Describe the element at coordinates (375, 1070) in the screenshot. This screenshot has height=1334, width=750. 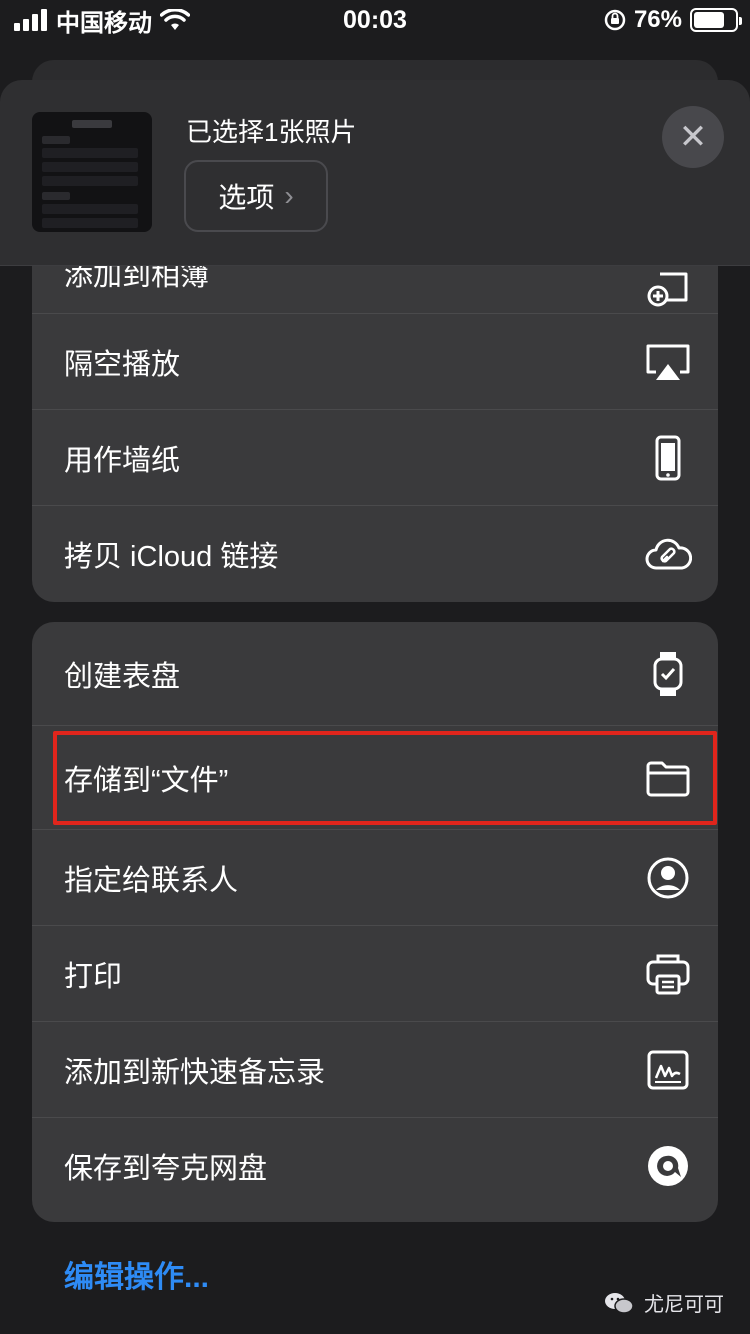
I see `action-row-quick-note: 添加到新快速备忘录` at that location.